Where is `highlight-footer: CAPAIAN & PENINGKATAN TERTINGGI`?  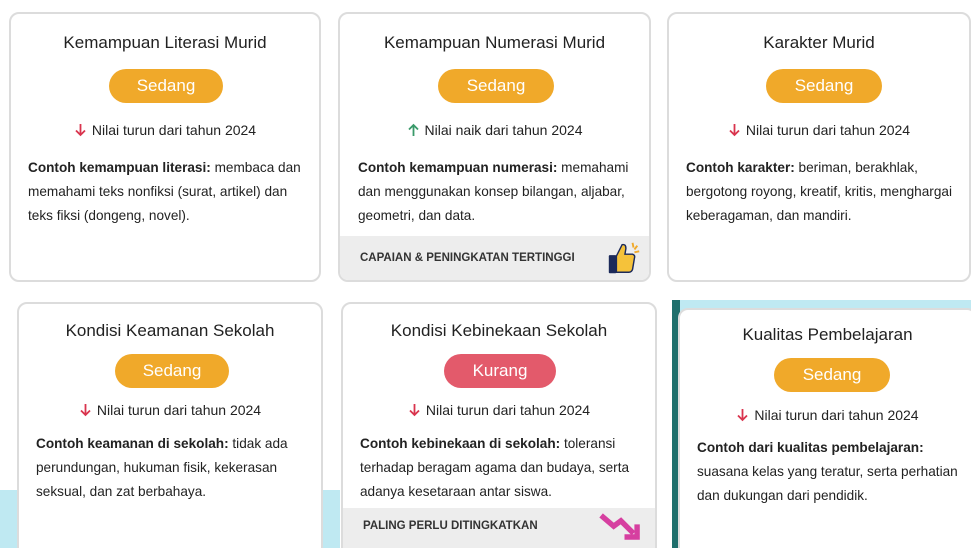 highlight-footer: CAPAIAN & PENINGKATAN TERTINGGI is located at coordinates (494, 258).